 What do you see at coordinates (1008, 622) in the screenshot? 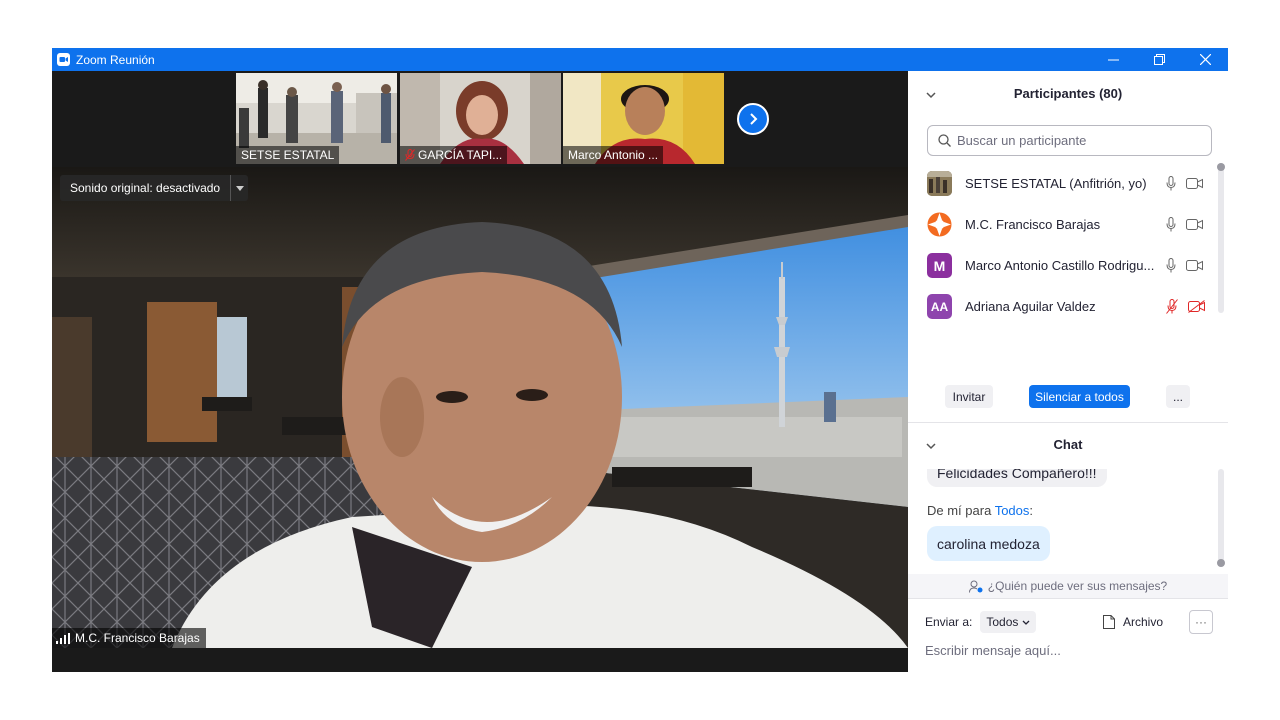
I see `send-to-select: Todos` at bounding box center [1008, 622].